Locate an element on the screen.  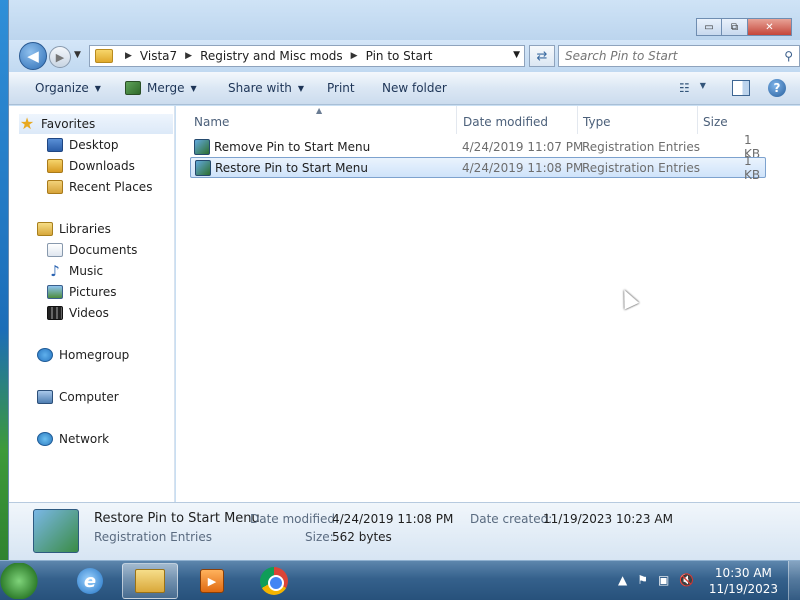
new-folder-button: New folder is located at coordinates (414, 88).